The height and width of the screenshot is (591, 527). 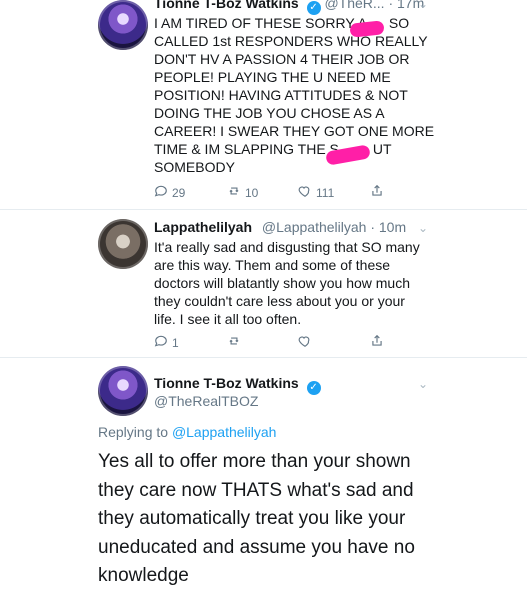 I want to click on replying-to-prefix: Replying to, so click(x=133, y=432).